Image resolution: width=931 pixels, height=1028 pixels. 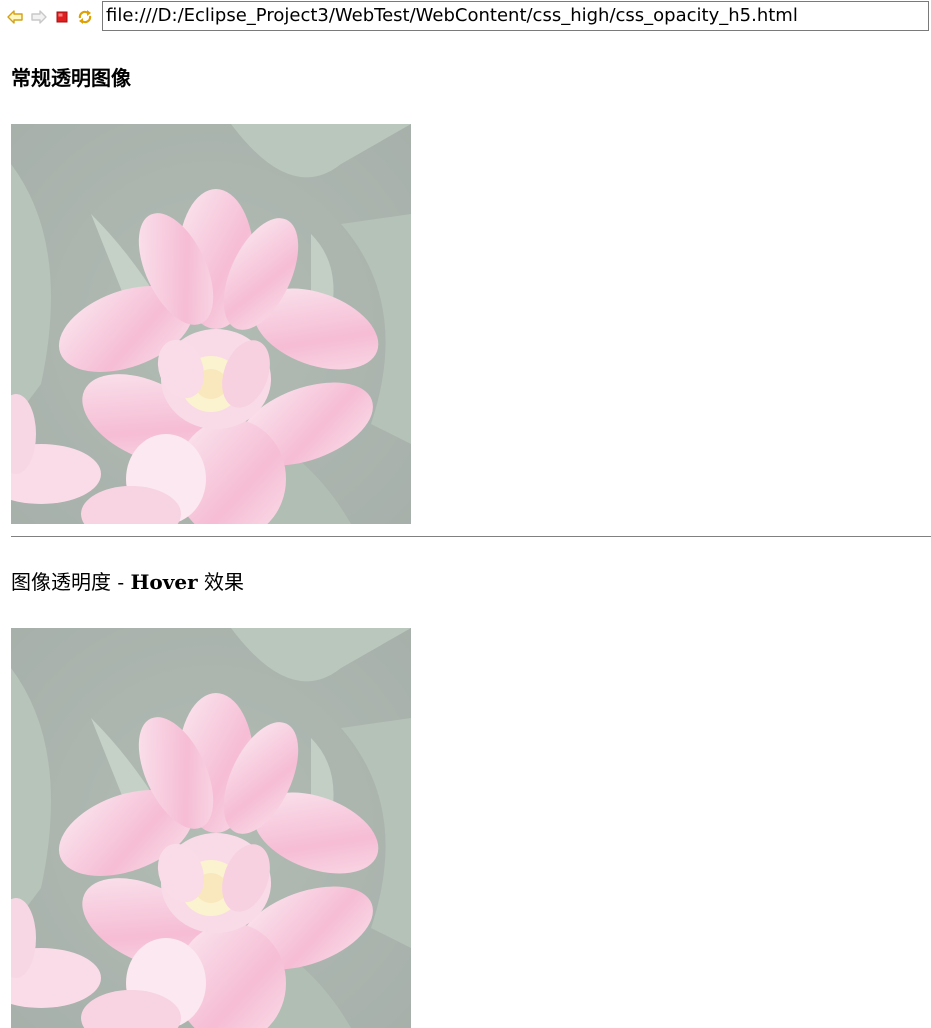 I want to click on forward-arrow-icon, so click(x=39, y=17).